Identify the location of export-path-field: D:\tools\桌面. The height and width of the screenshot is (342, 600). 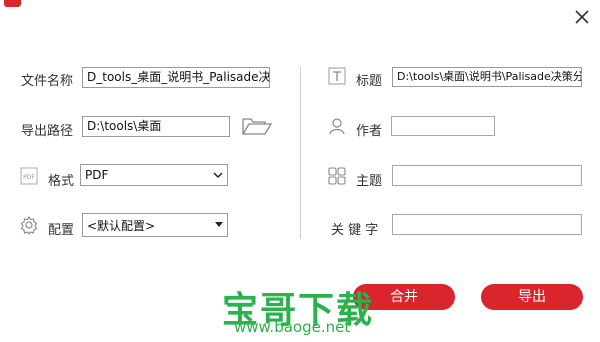
(156, 126).